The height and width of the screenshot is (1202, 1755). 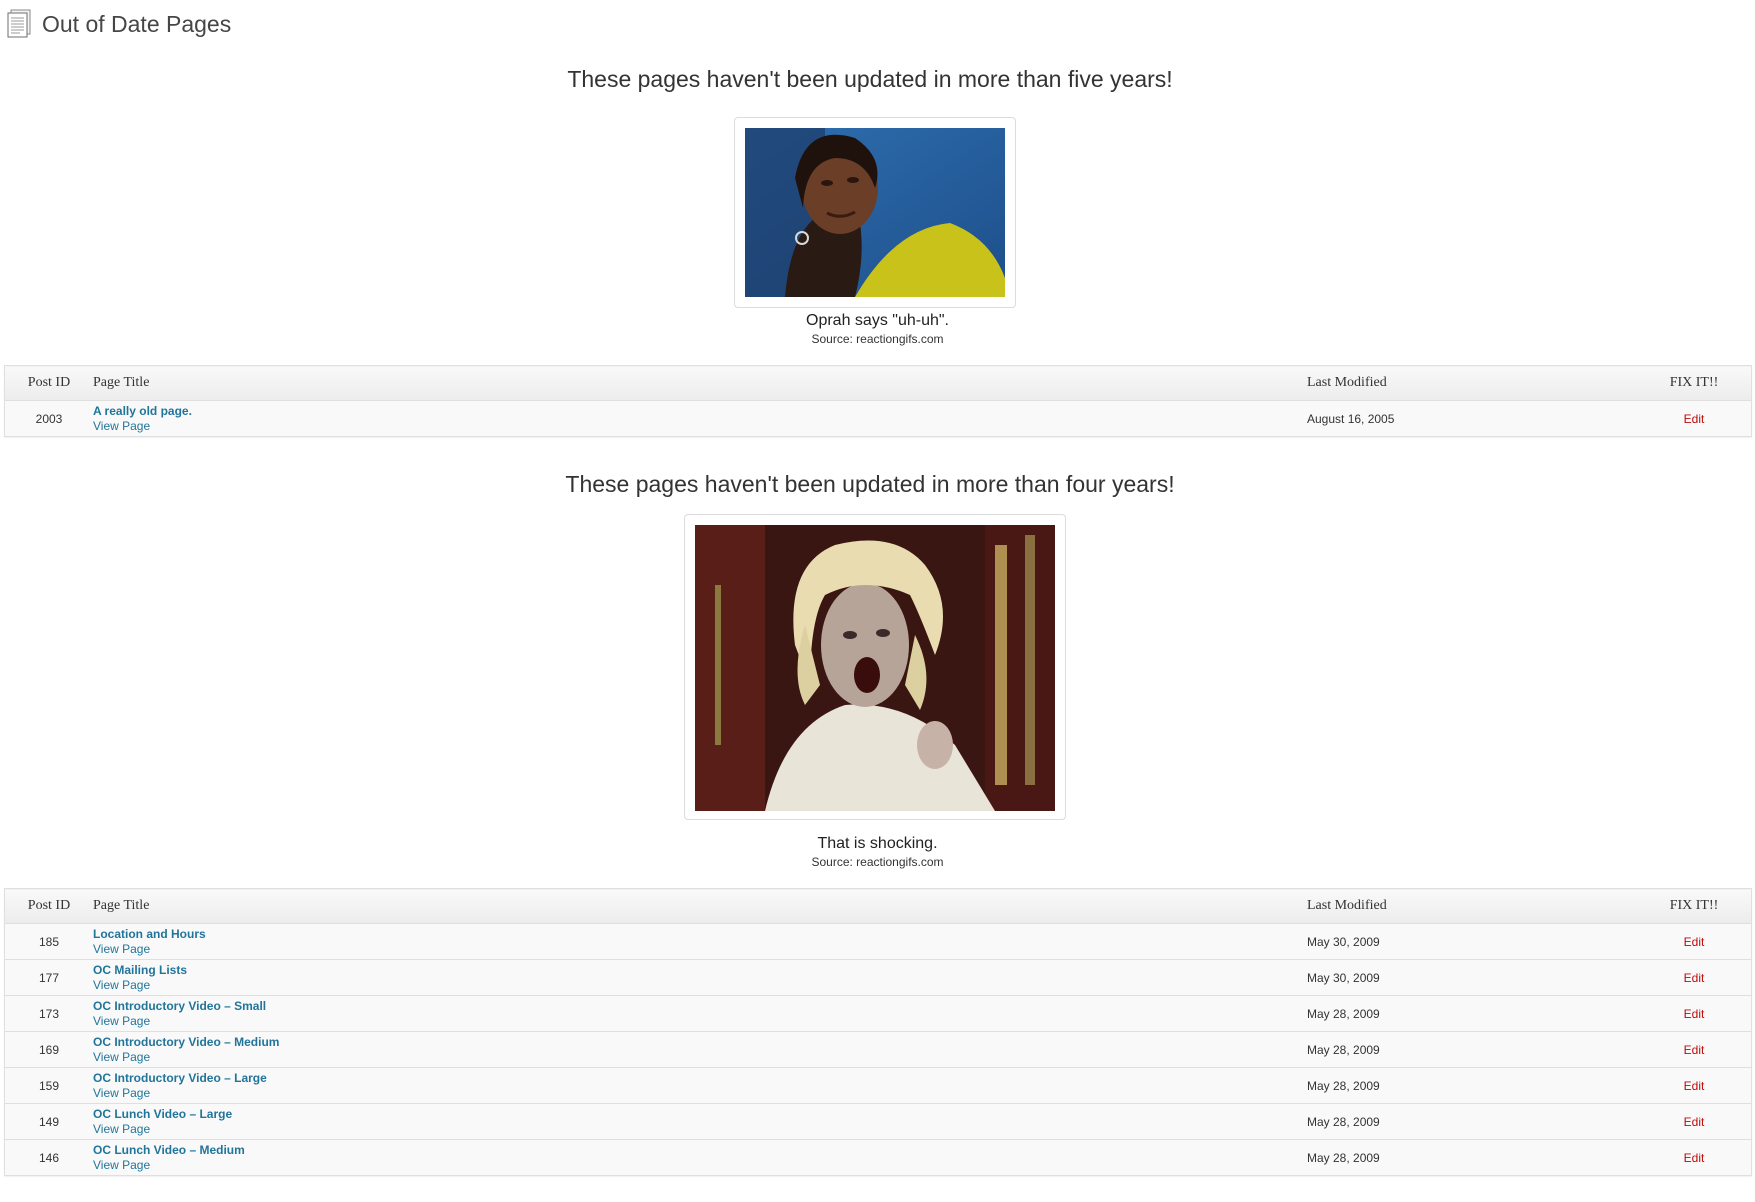 I want to click on post-id: 173, so click(x=48, y=1013).